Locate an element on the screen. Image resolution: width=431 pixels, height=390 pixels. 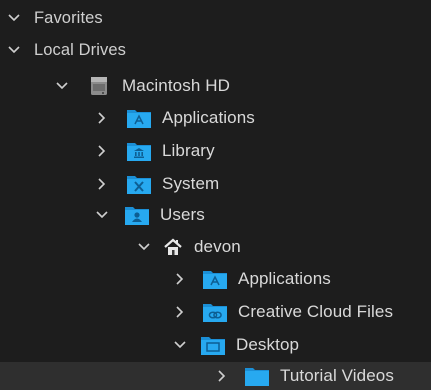
tree-item-library: Library is located at coordinates (215, 151).